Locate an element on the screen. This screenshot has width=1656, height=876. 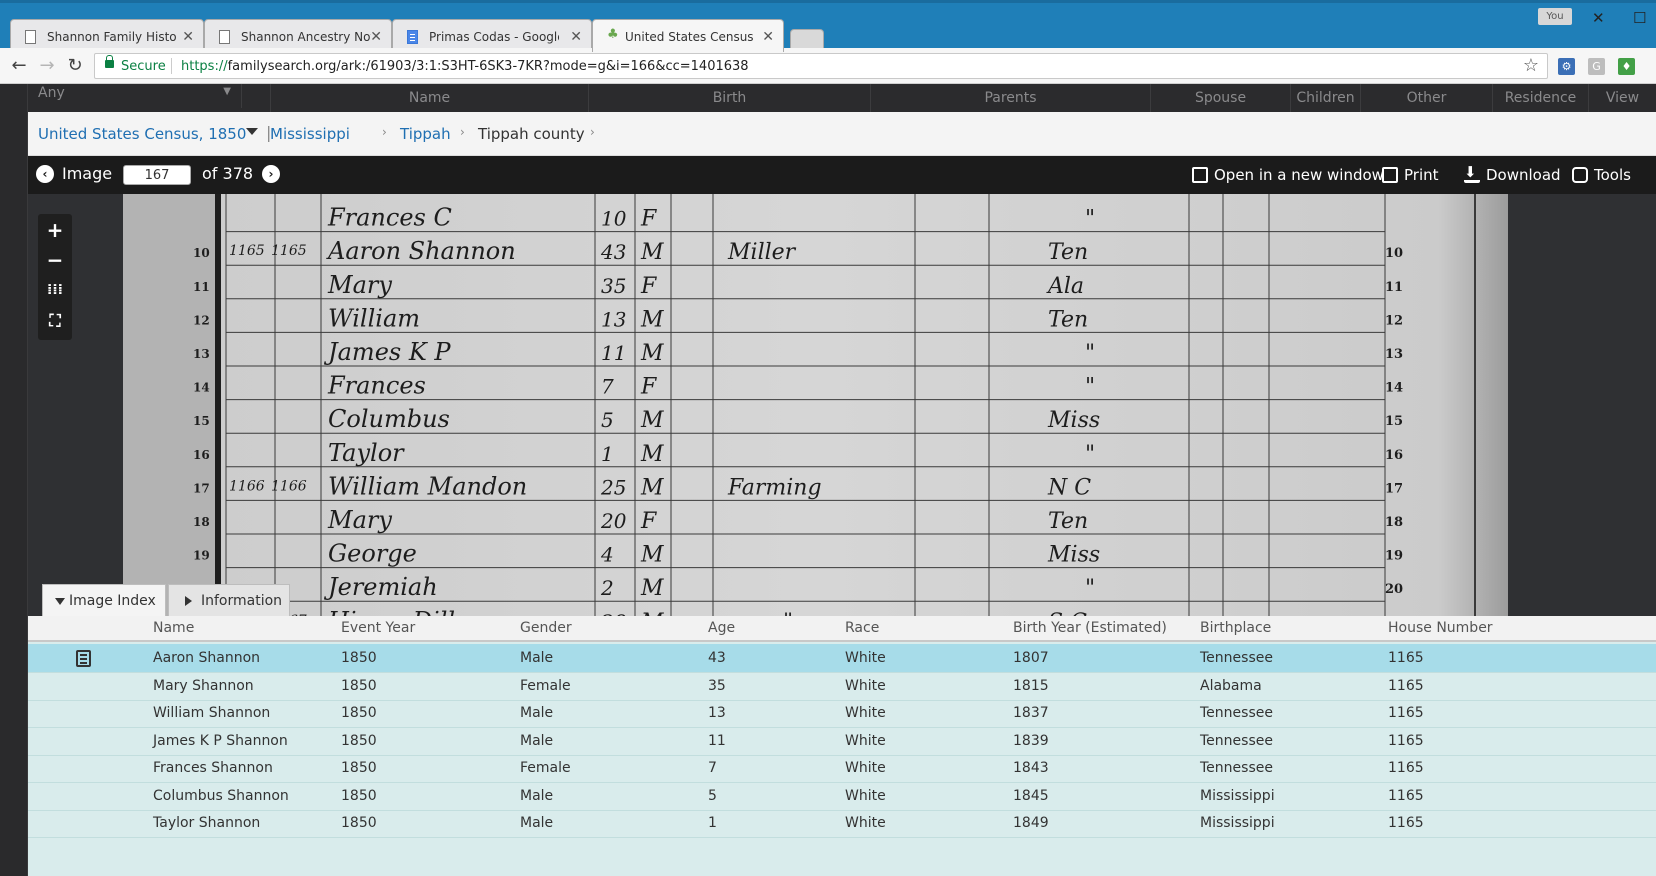
reload-icon: ↻ is located at coordinates (75, 66).